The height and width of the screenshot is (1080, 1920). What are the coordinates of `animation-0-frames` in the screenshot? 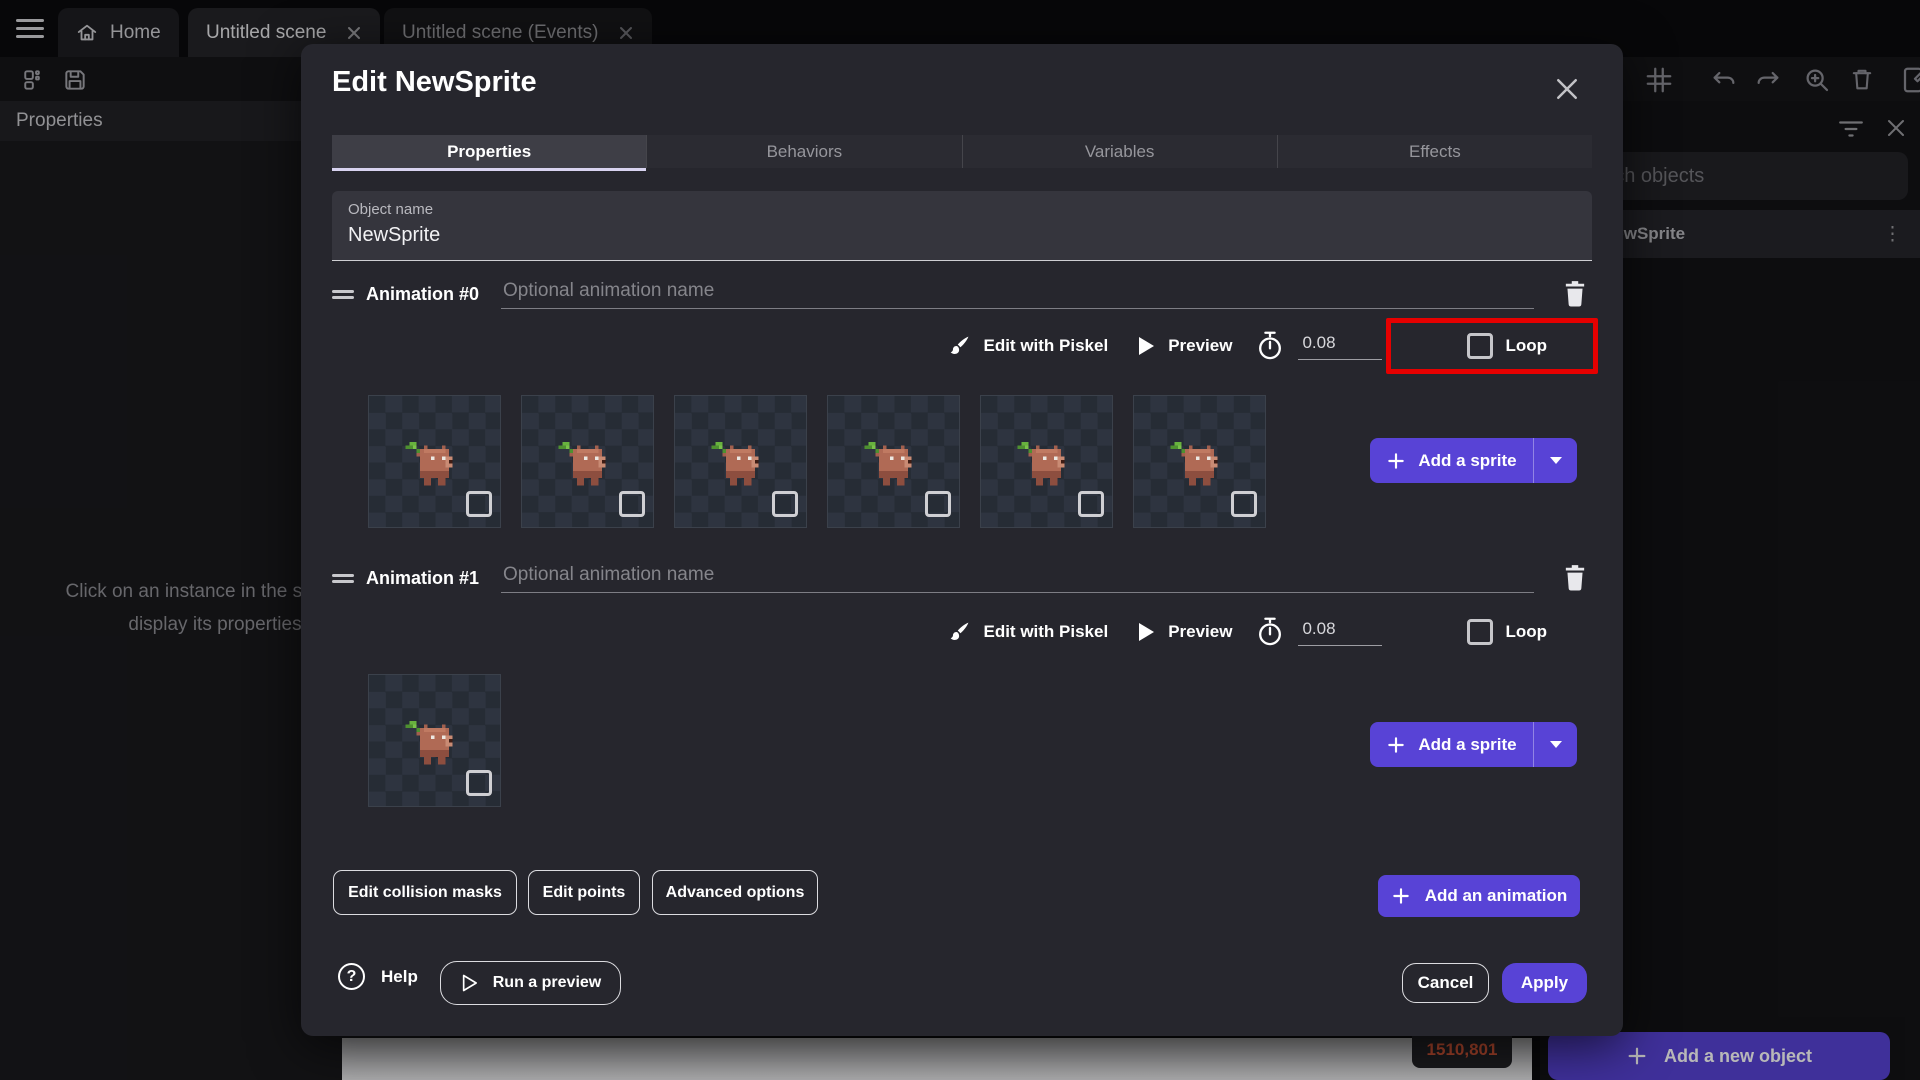 It's located at (817, 461).